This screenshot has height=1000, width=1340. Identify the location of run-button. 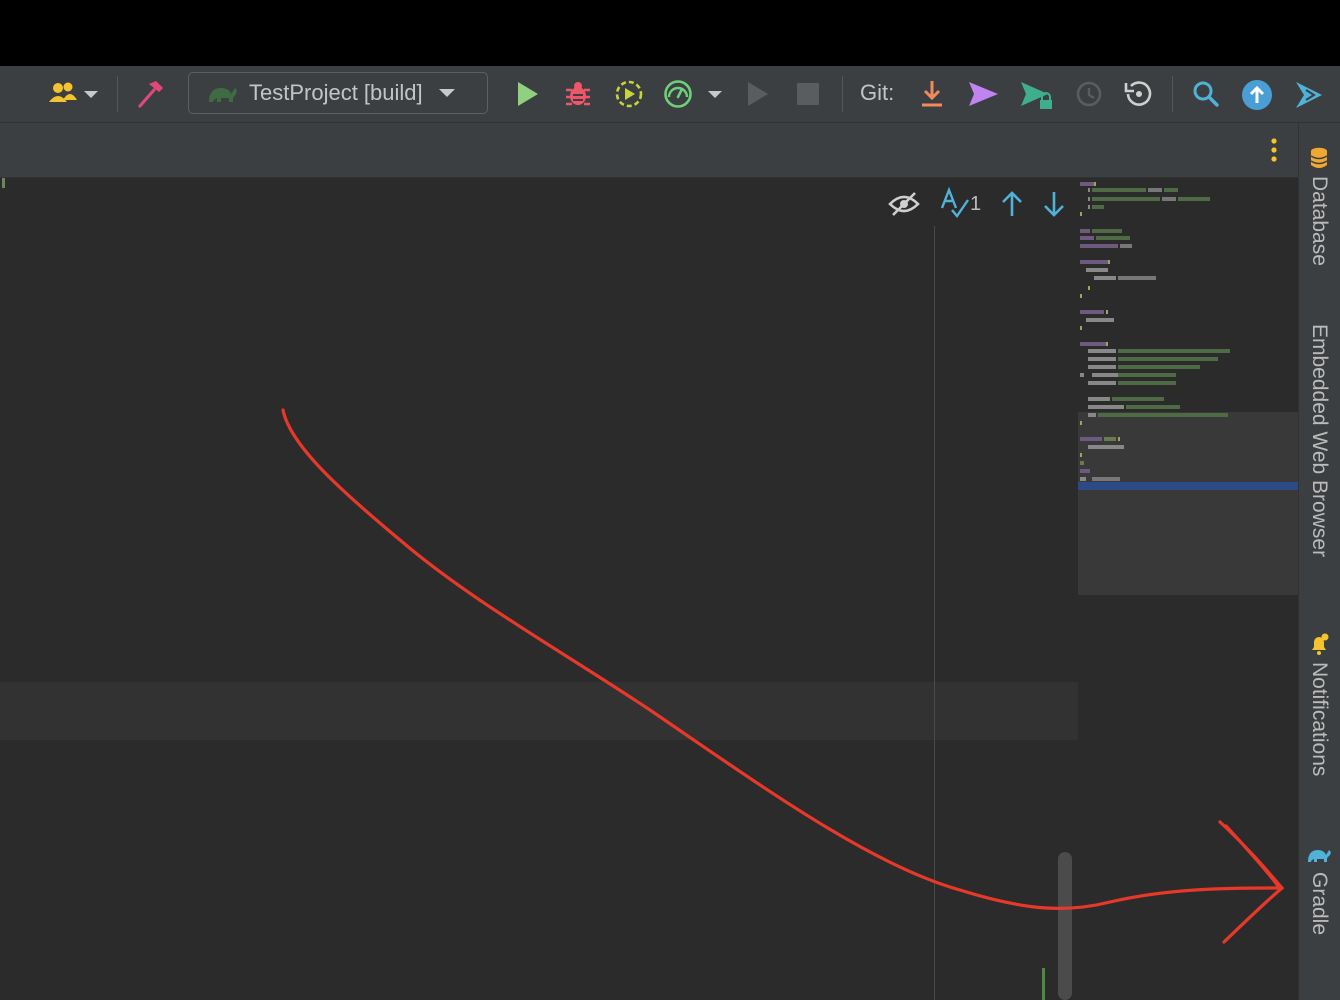
(527, 94).